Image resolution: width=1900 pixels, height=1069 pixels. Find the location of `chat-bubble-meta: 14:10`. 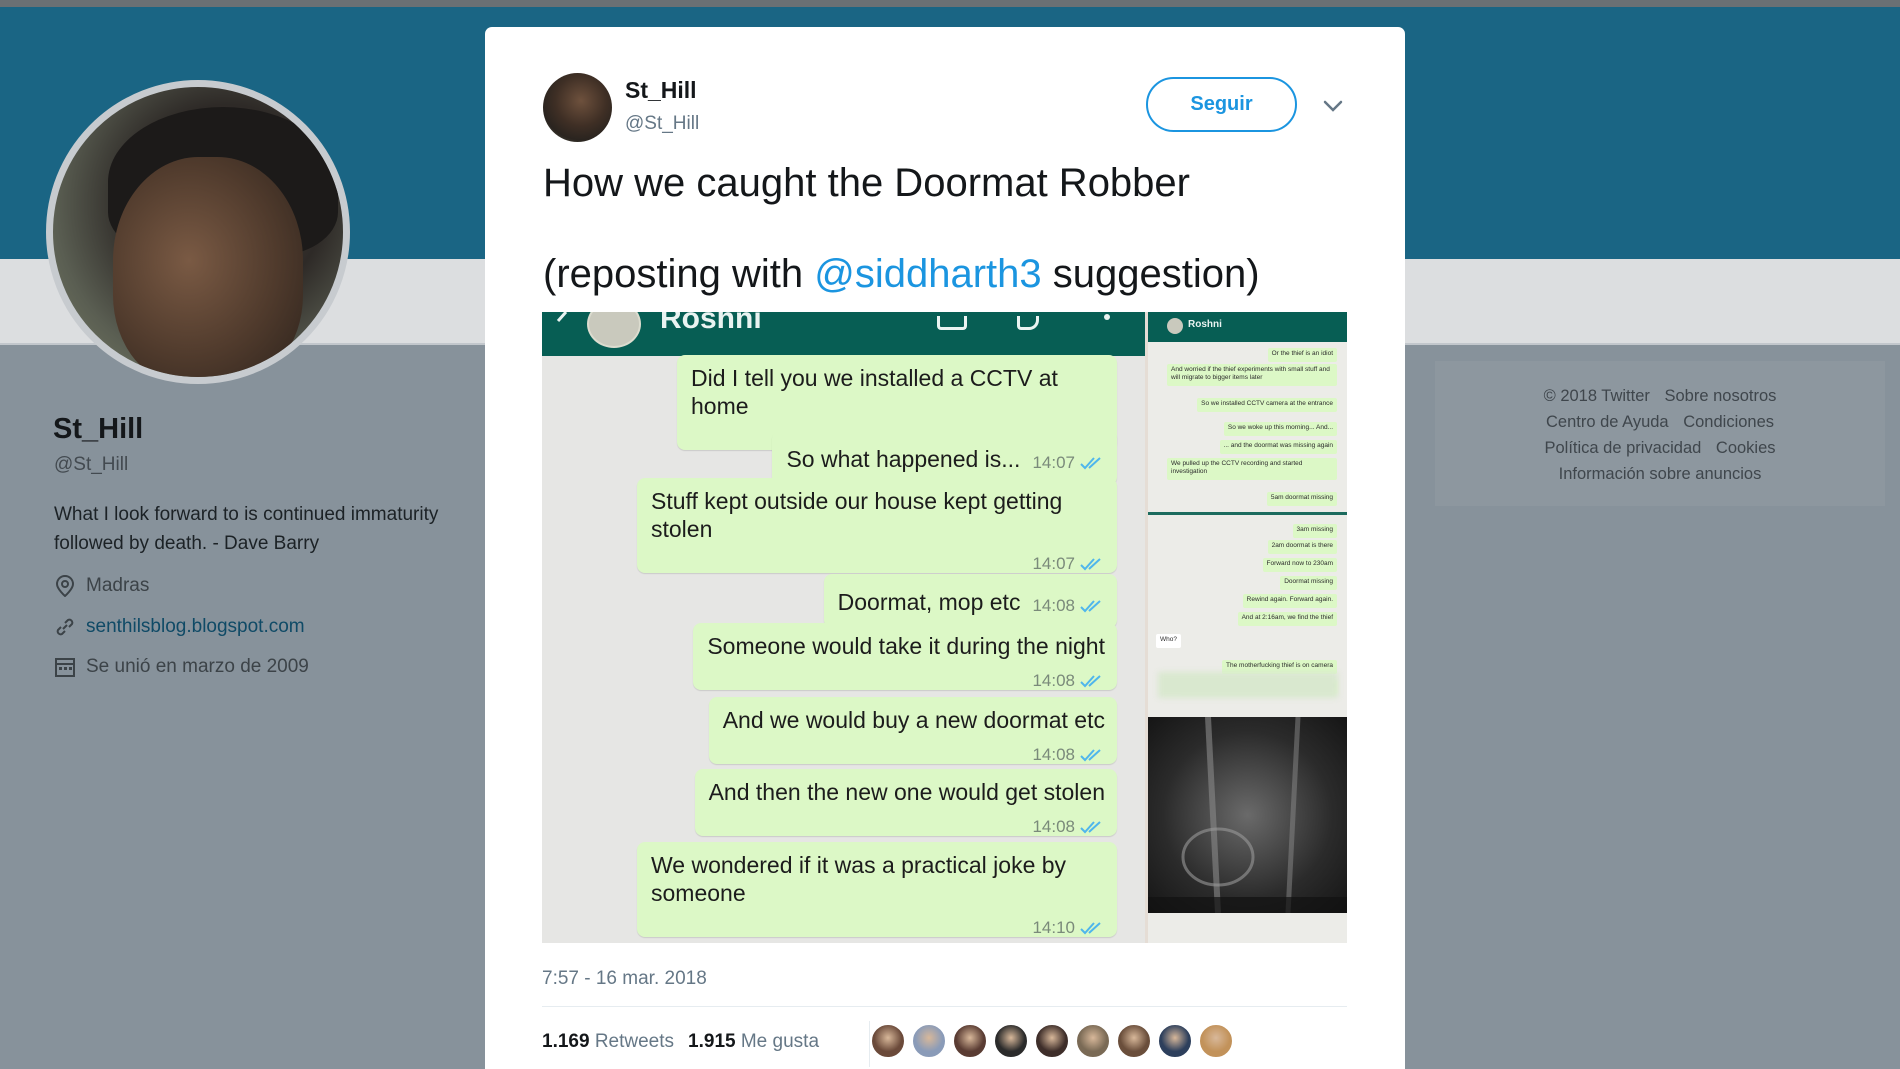

chat-bubble-meta: 14:10 is located at coordinates (878, 922).